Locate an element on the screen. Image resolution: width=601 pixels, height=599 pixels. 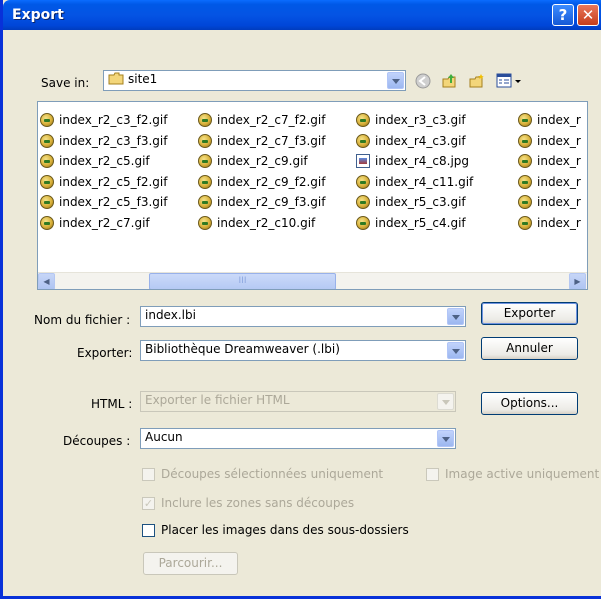
html-value: Exporter le fichier HTML is located at coordinates (217, 400).